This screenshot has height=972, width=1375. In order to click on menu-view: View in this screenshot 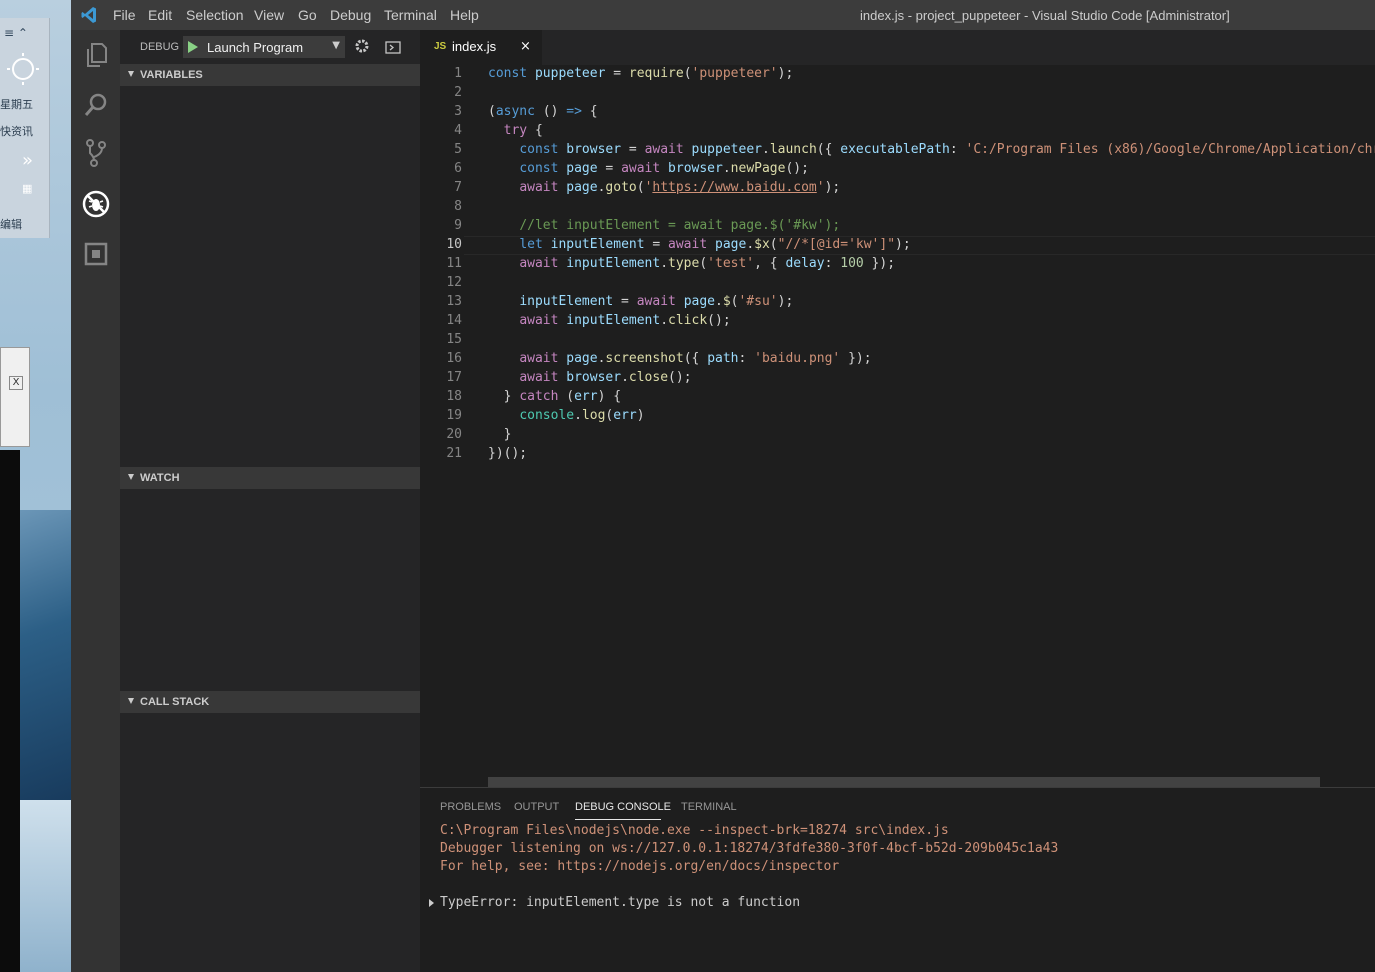, I will do `click(269, 15)`.